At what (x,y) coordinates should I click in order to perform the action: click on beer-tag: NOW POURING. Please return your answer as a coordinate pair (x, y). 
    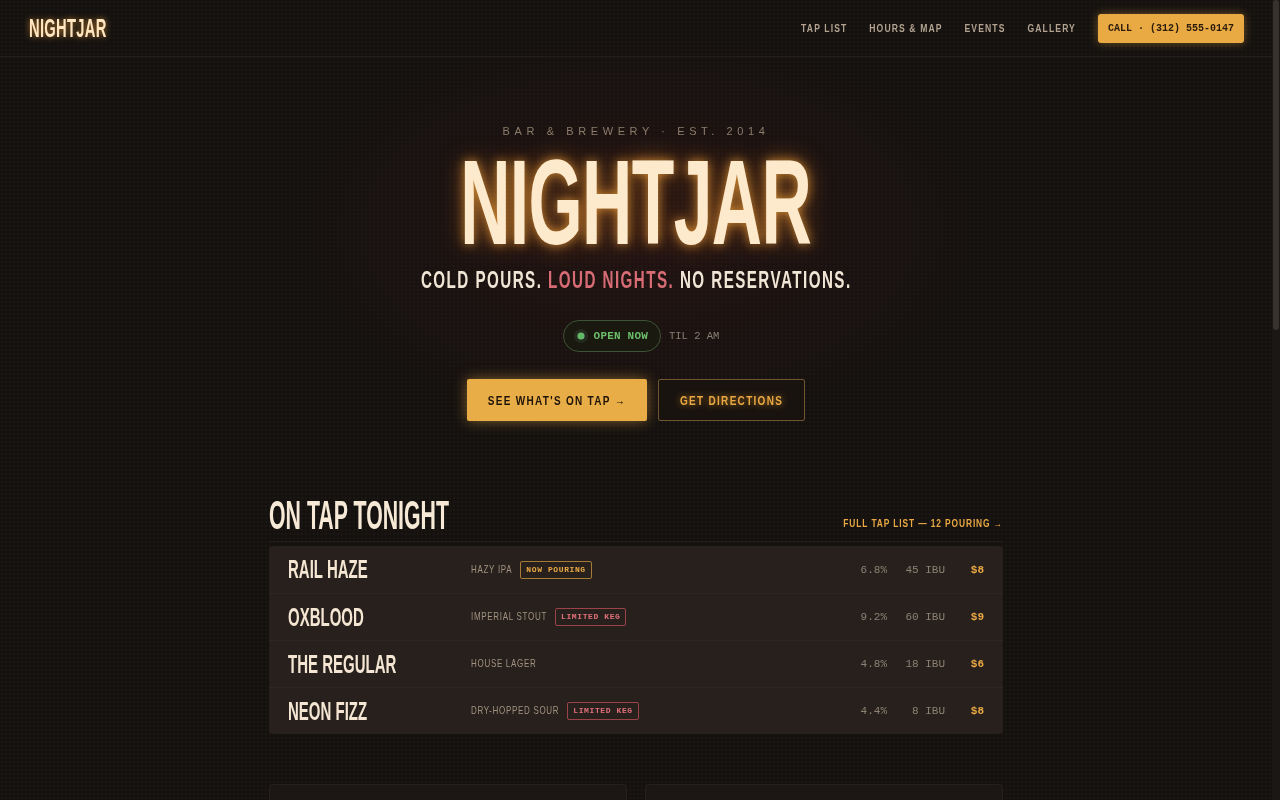
    Looking at the image, I should click on (556, 569).